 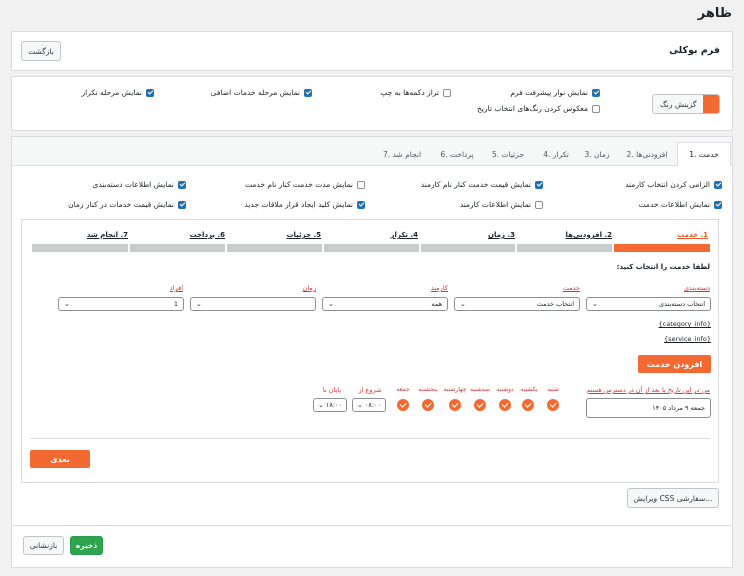 What do you see at coordinates (501, 204) in the screenshot?
I see `setting-show-staff-info: نمایش اطلاعات کارمند` at bounding box center [501, 204].